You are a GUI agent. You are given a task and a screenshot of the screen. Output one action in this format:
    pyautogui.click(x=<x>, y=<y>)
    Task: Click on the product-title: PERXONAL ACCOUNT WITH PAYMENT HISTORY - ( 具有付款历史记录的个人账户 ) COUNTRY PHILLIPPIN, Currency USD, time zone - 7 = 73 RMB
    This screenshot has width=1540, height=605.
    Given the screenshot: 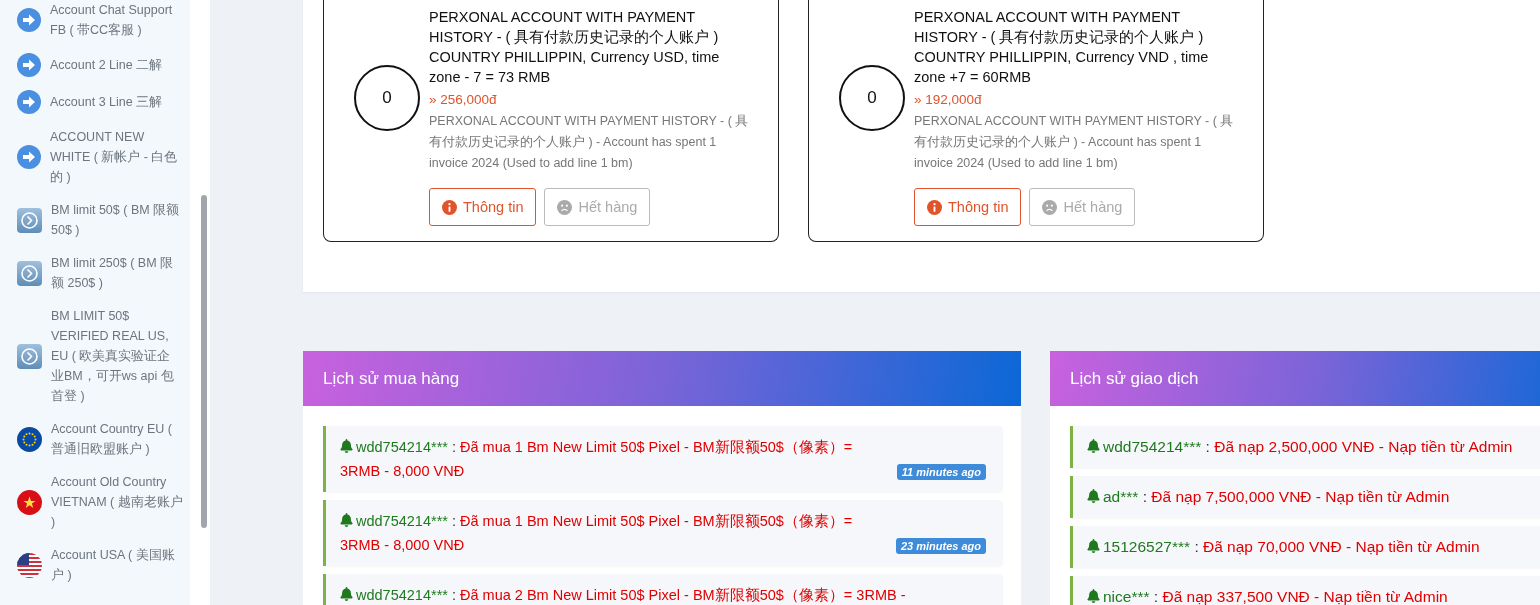 What is the action you would take?
    pyautogui.click(x=575, y=47)
    